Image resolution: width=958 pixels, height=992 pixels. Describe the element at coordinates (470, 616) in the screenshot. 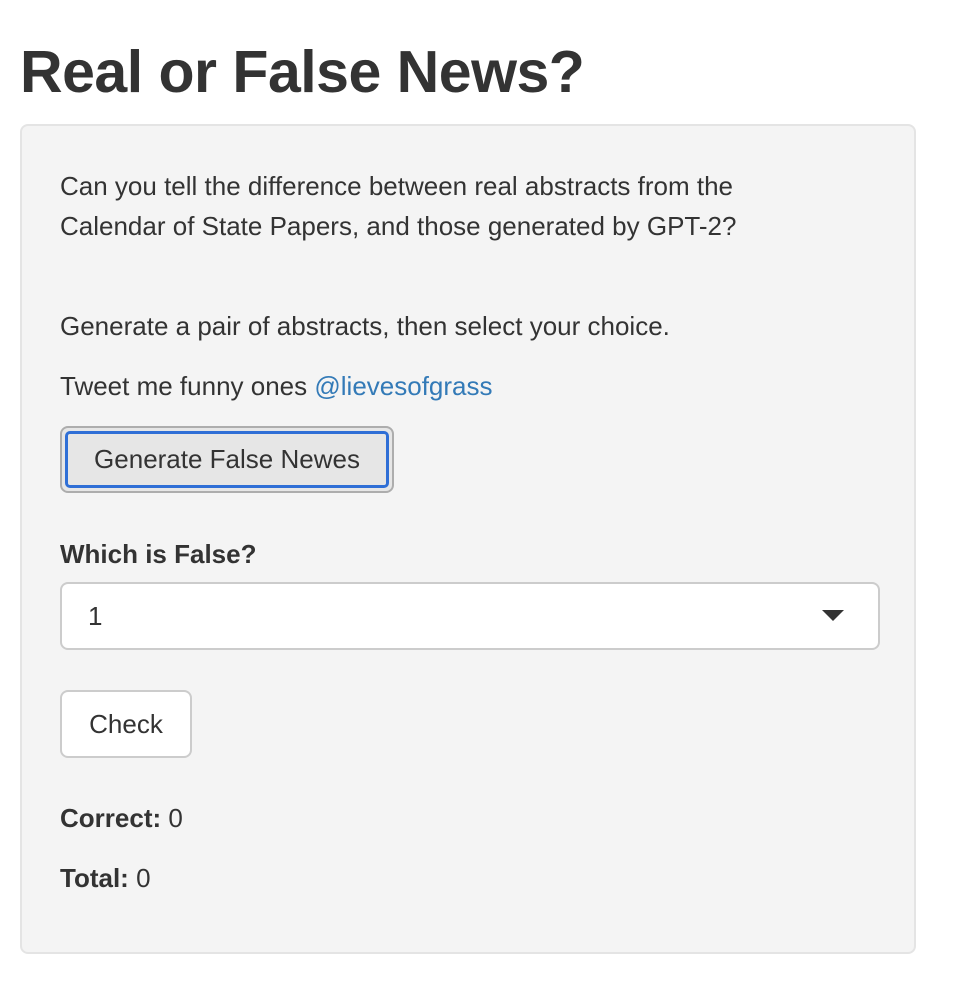

I see `which-is-false-select: 1` at that location.